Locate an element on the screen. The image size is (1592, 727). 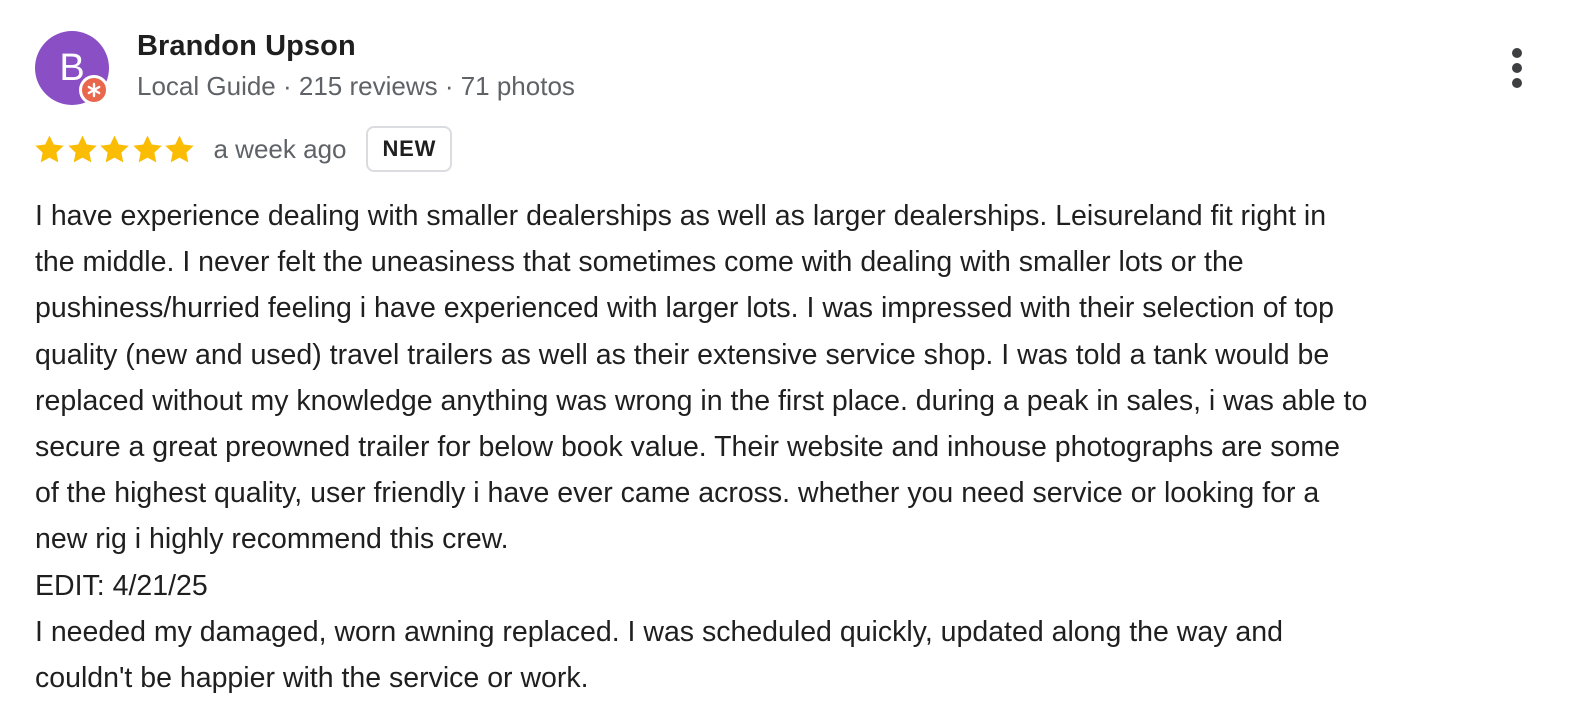
star-rating is located at coordinates (114, 149).